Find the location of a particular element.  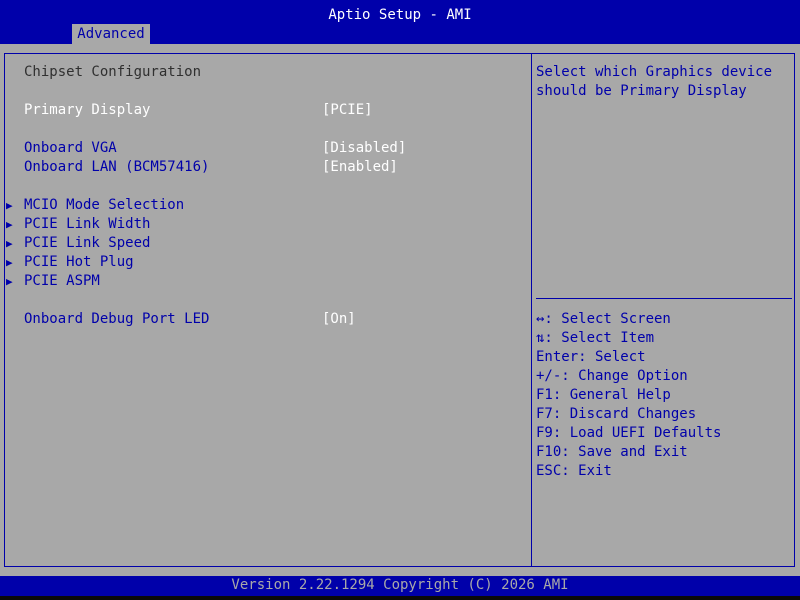

key-hint-exit: ESC: Exit is located at coordinates (574, 471).